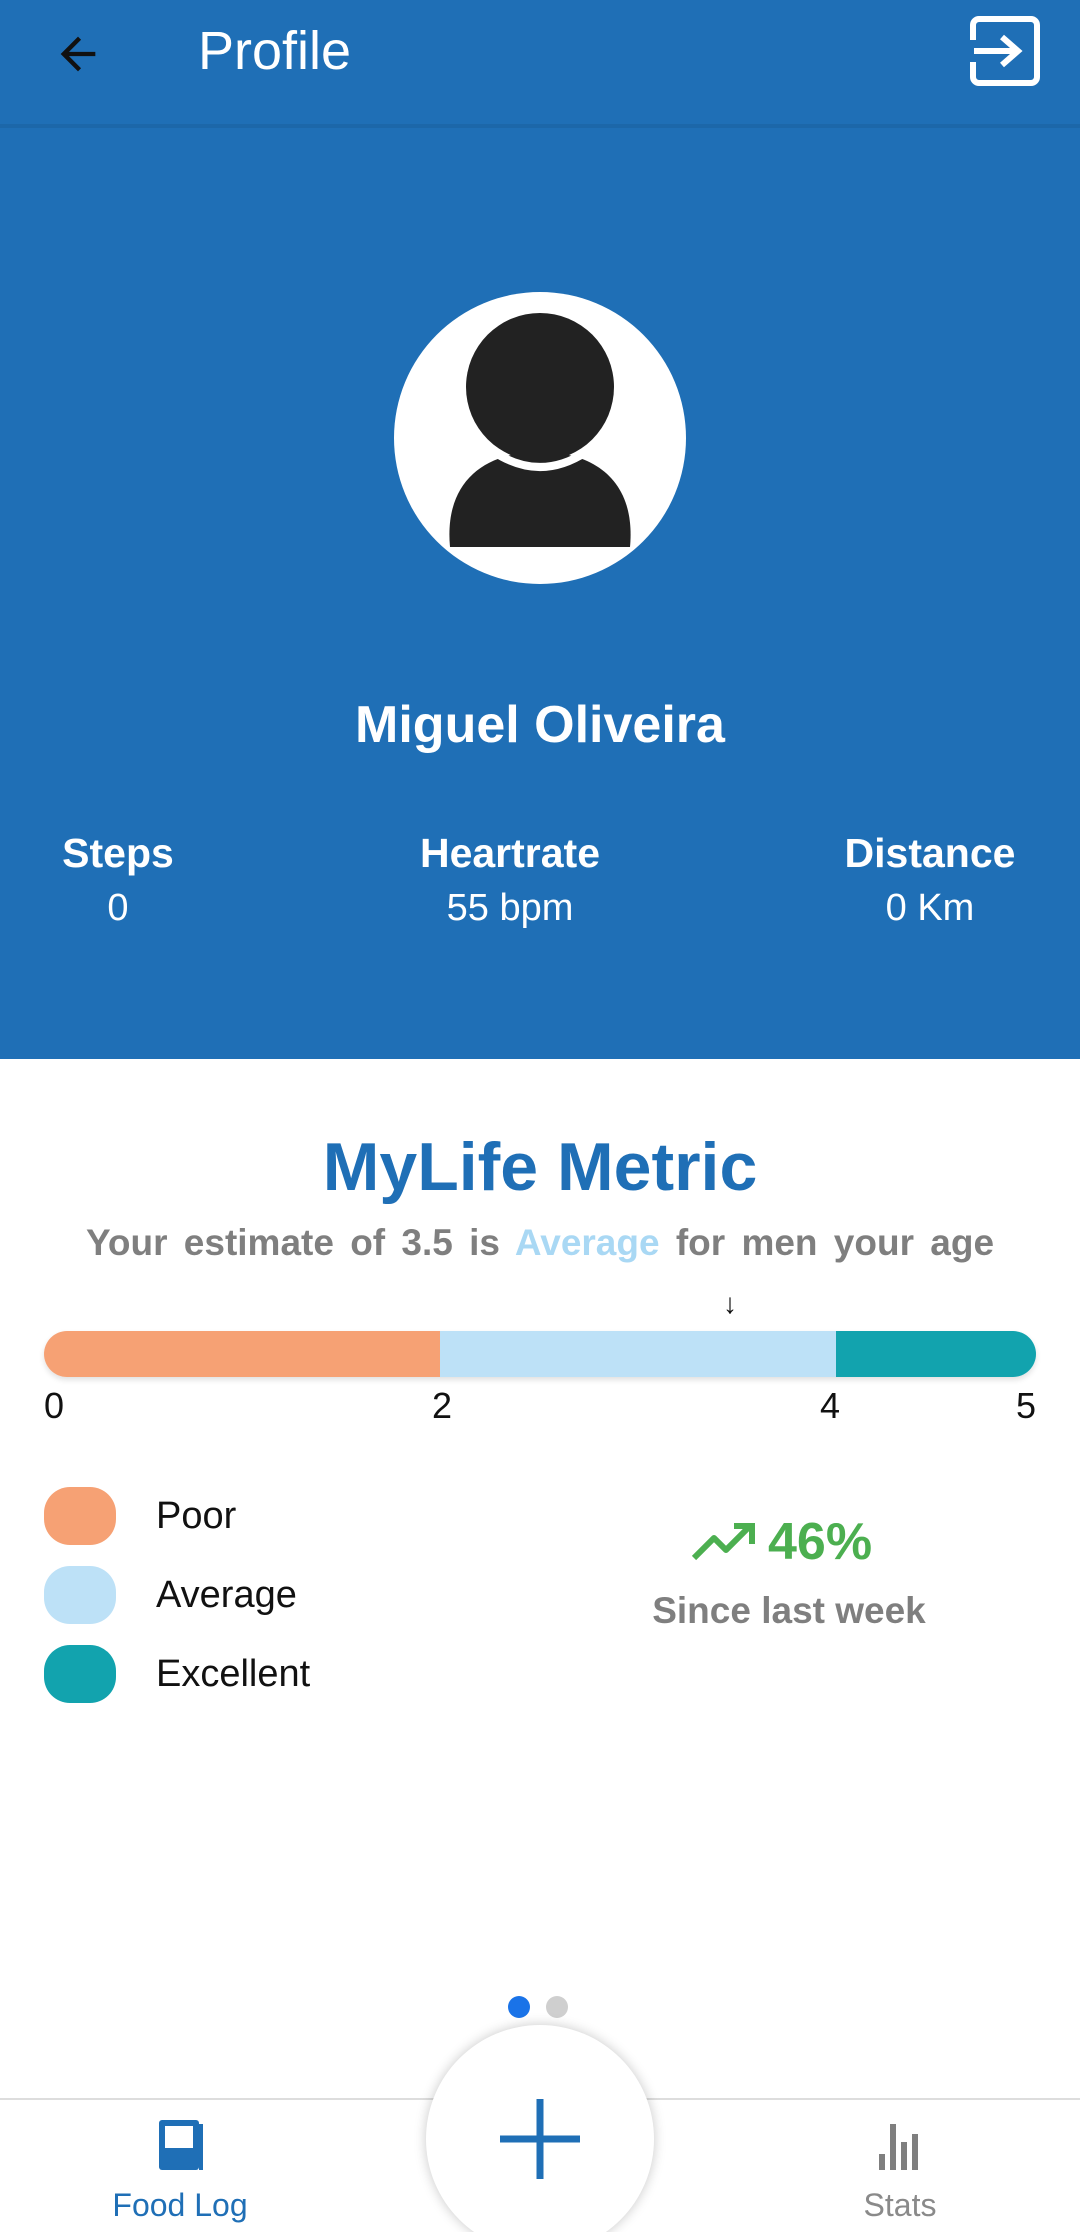 This screenshot has width=1080, height=2232. I want to click on nav-stats: Stats, so click(900, 2171).